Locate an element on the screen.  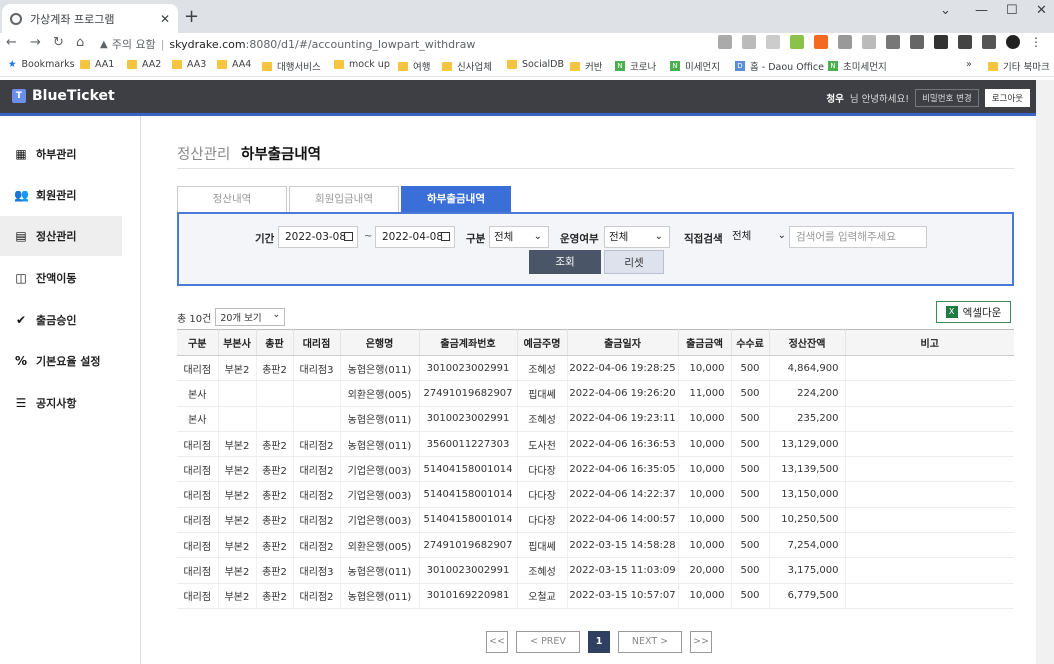
key-icon is located at coordinates (725, 42).